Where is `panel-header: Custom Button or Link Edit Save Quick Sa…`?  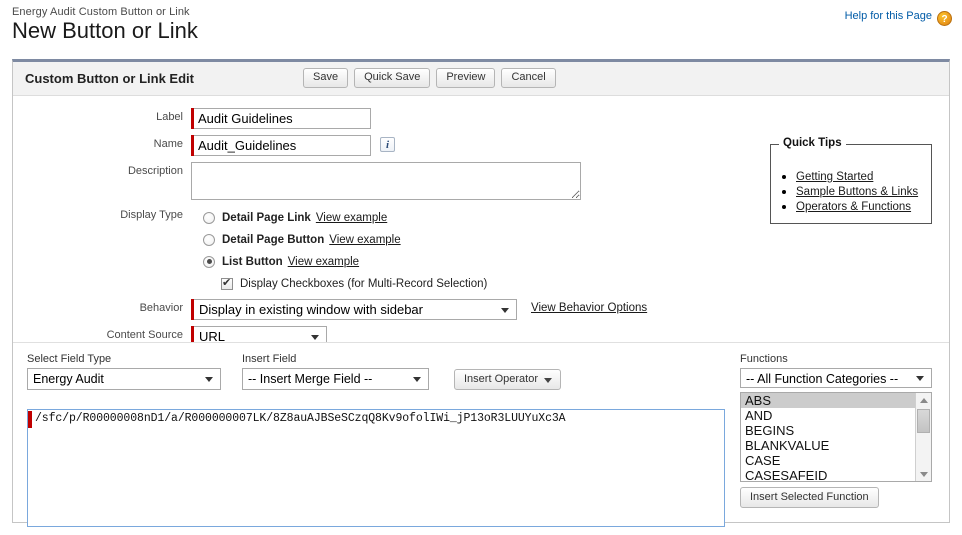 panel-header: Custom Button or Link Edit Save Quick Sa… is located at coordinates (481, 79).